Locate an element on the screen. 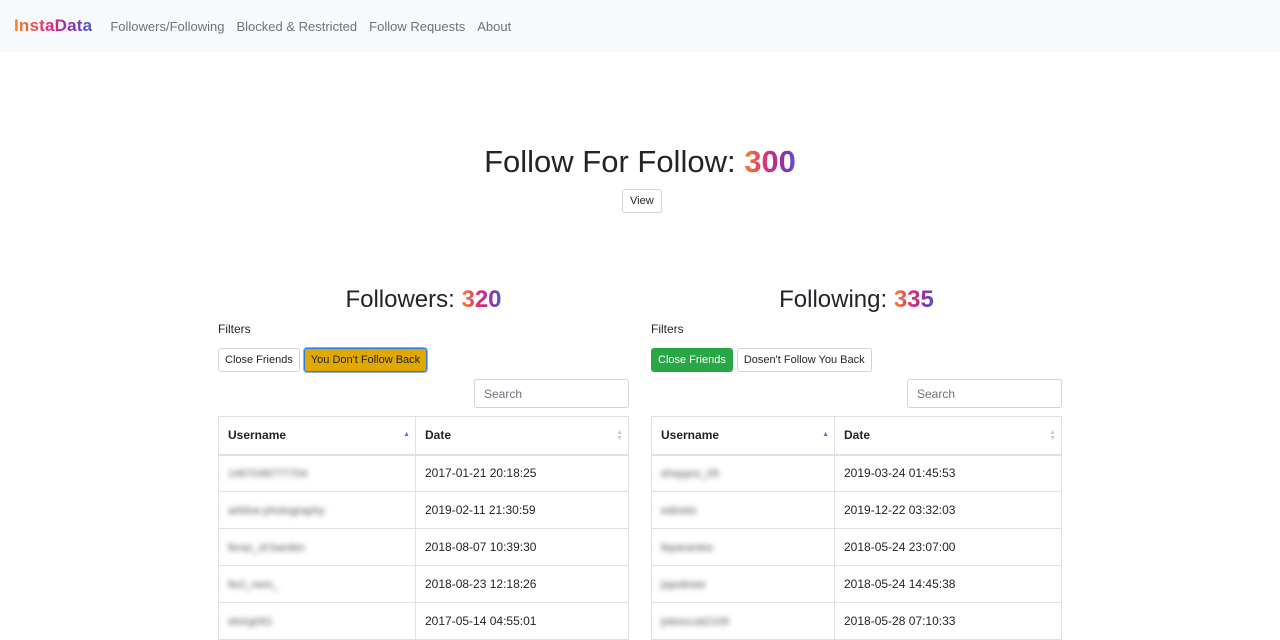  followers-title: Followers: 320 is located at coordinates (423, 300).